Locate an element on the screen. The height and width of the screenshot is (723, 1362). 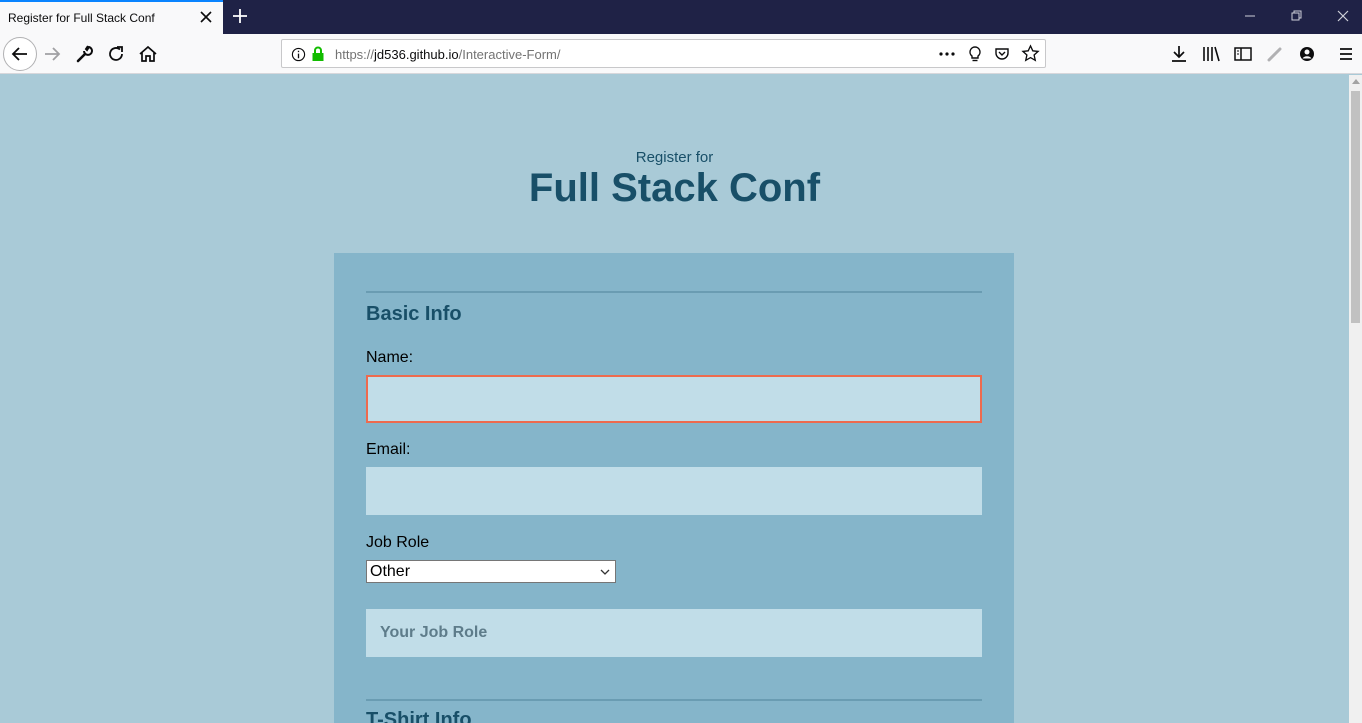
chevron-down-icon is located at coordinates (605, 572).